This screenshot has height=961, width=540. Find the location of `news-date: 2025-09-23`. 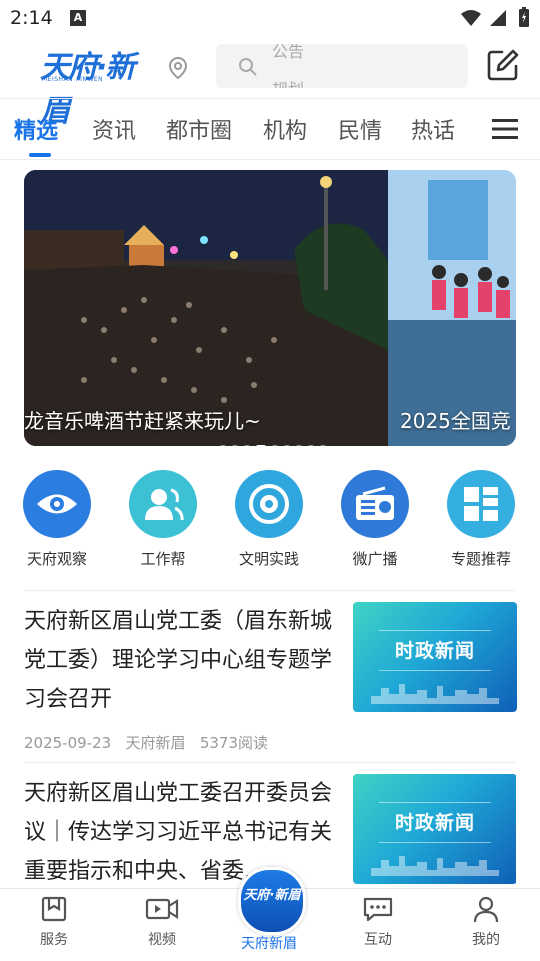

news-date: 2025-09-23 is located at coordinates (68, 743).